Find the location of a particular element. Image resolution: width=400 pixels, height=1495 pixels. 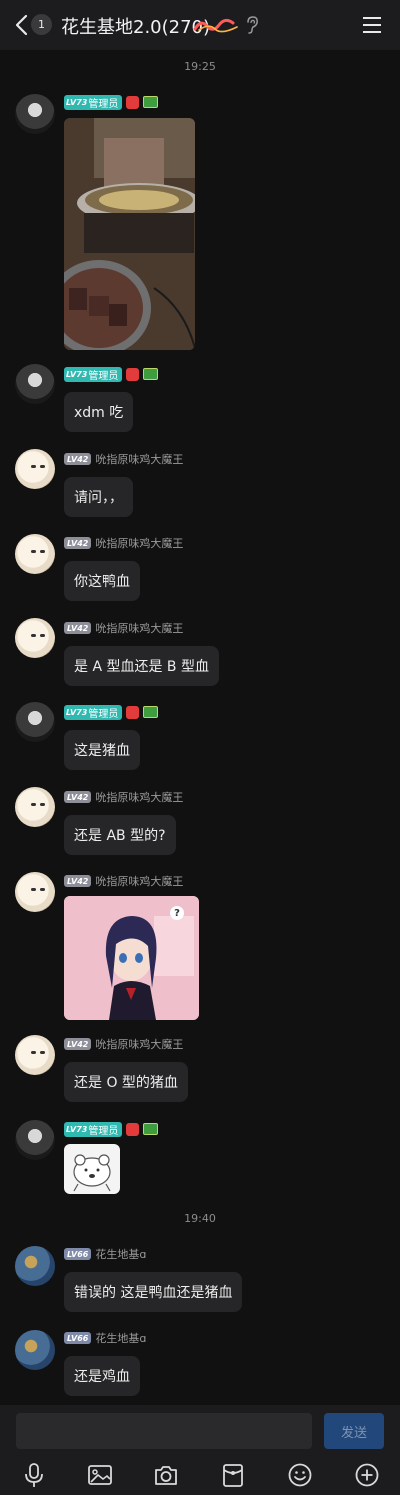

message-bubble: 你这鸭血 is located at coordinates (102, 581).